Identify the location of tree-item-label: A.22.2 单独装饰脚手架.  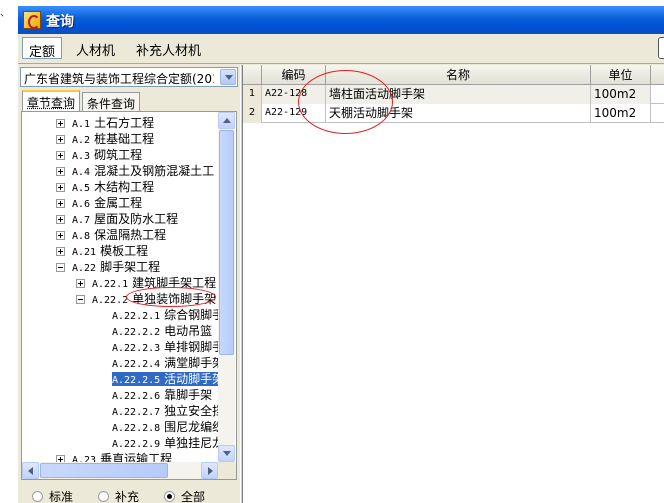
(154, 299).